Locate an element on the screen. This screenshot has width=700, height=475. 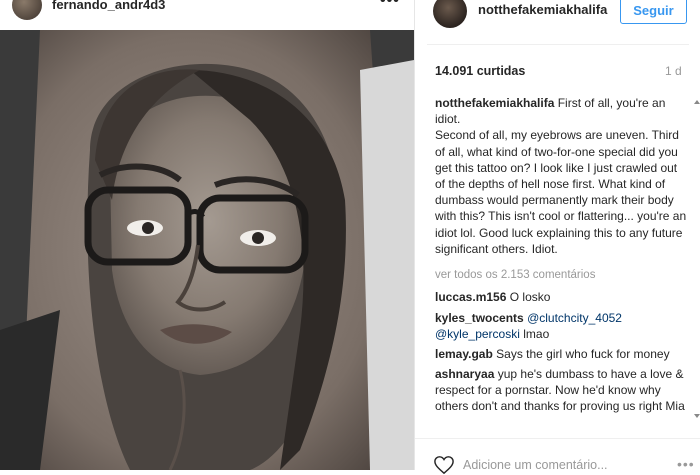
comment-username: lemay.gab is located at coordinates (464, 354).